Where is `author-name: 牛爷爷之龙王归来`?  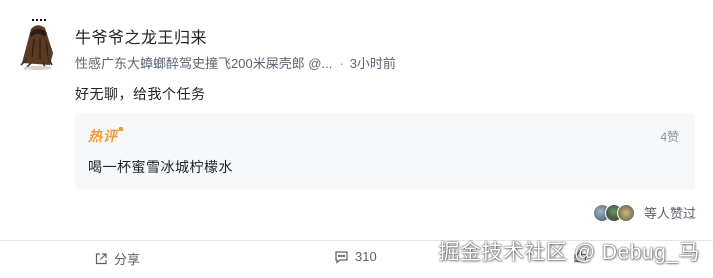
author-name: 牛爷爷之龙王归来 is located at coordinates (141, 36).